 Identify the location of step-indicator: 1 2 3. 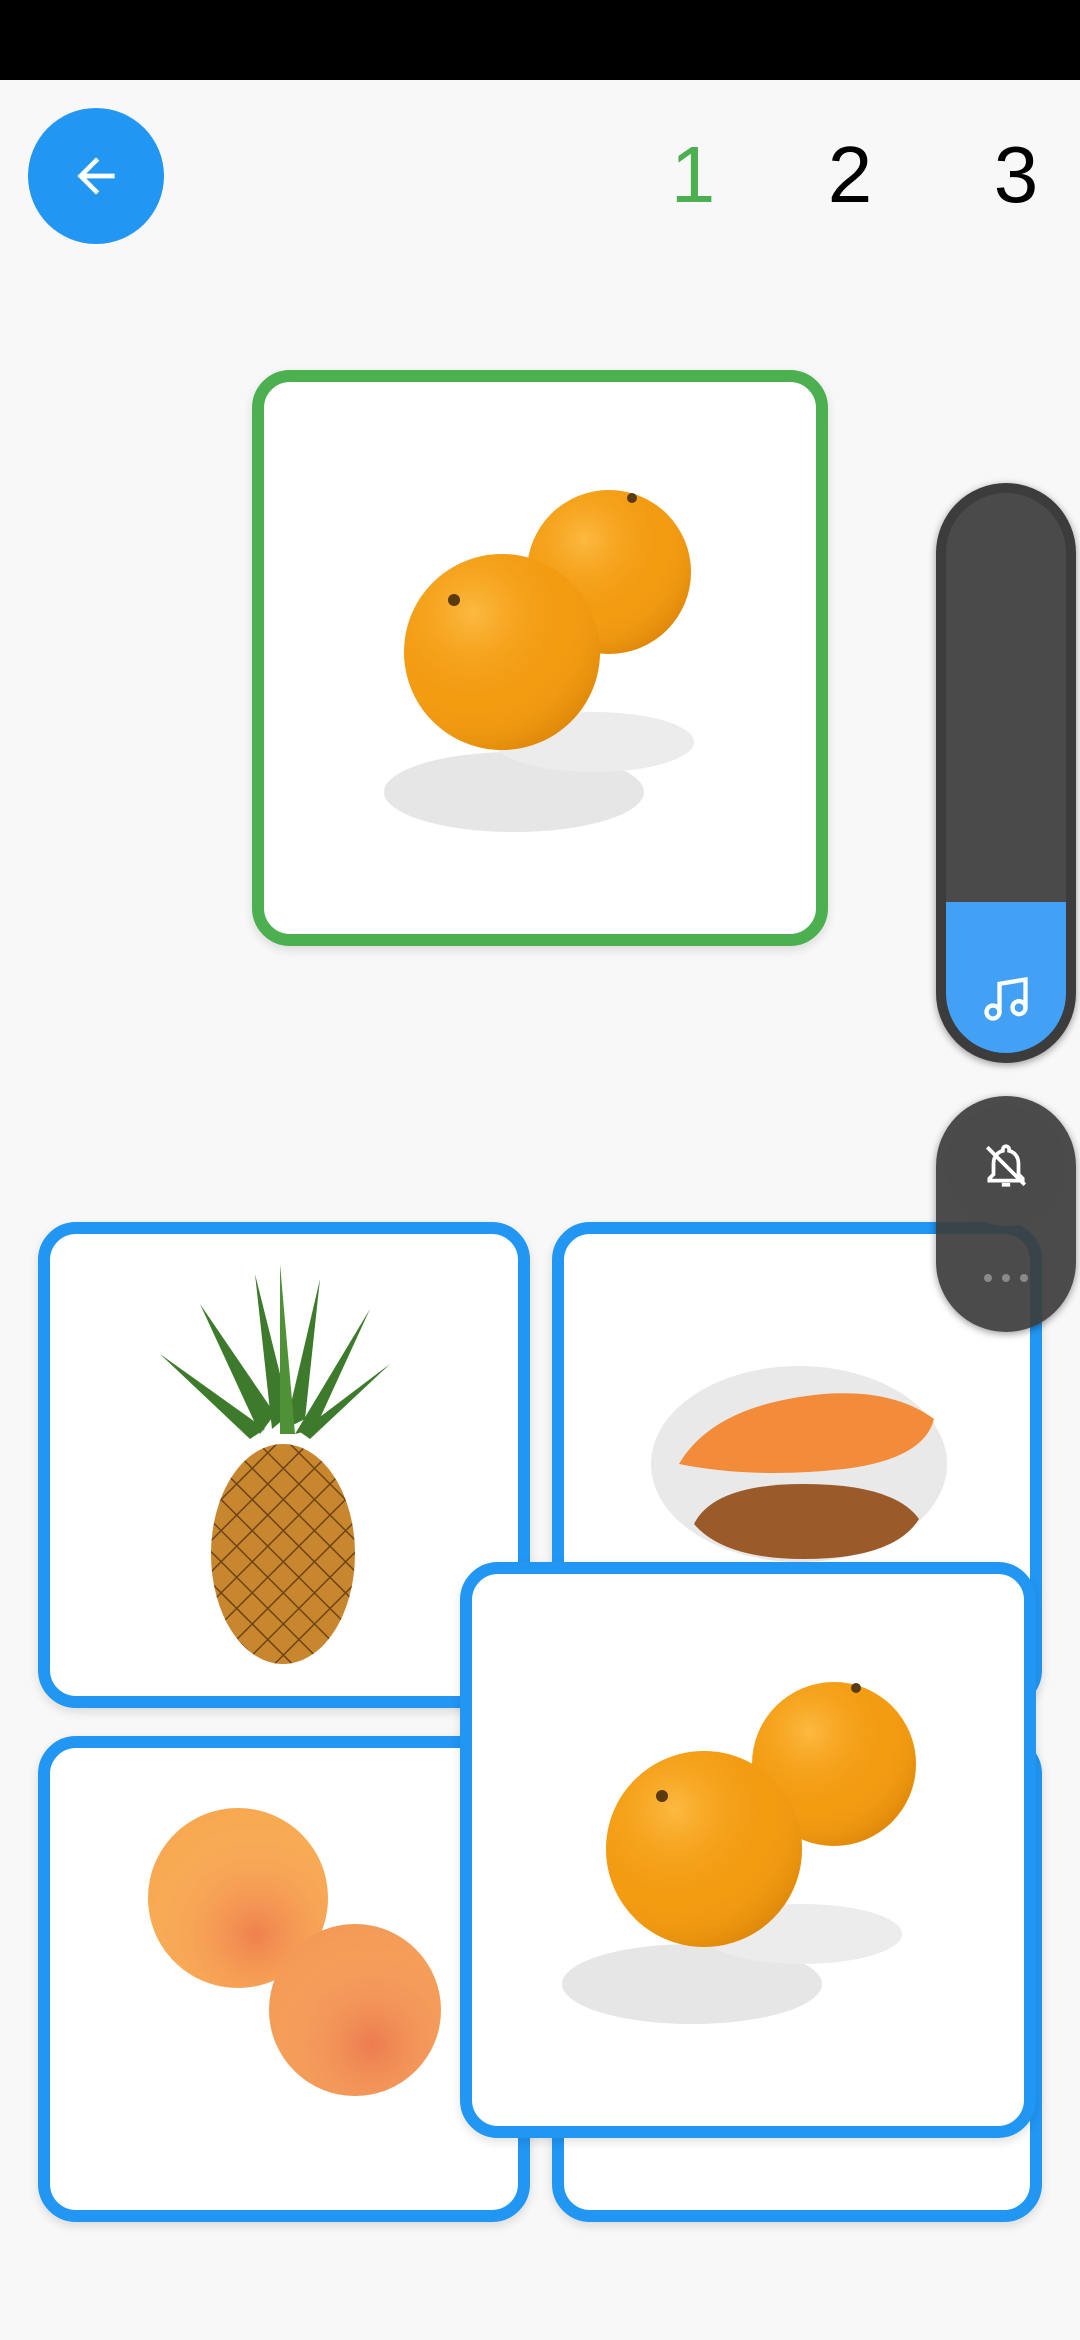
(840, 175).